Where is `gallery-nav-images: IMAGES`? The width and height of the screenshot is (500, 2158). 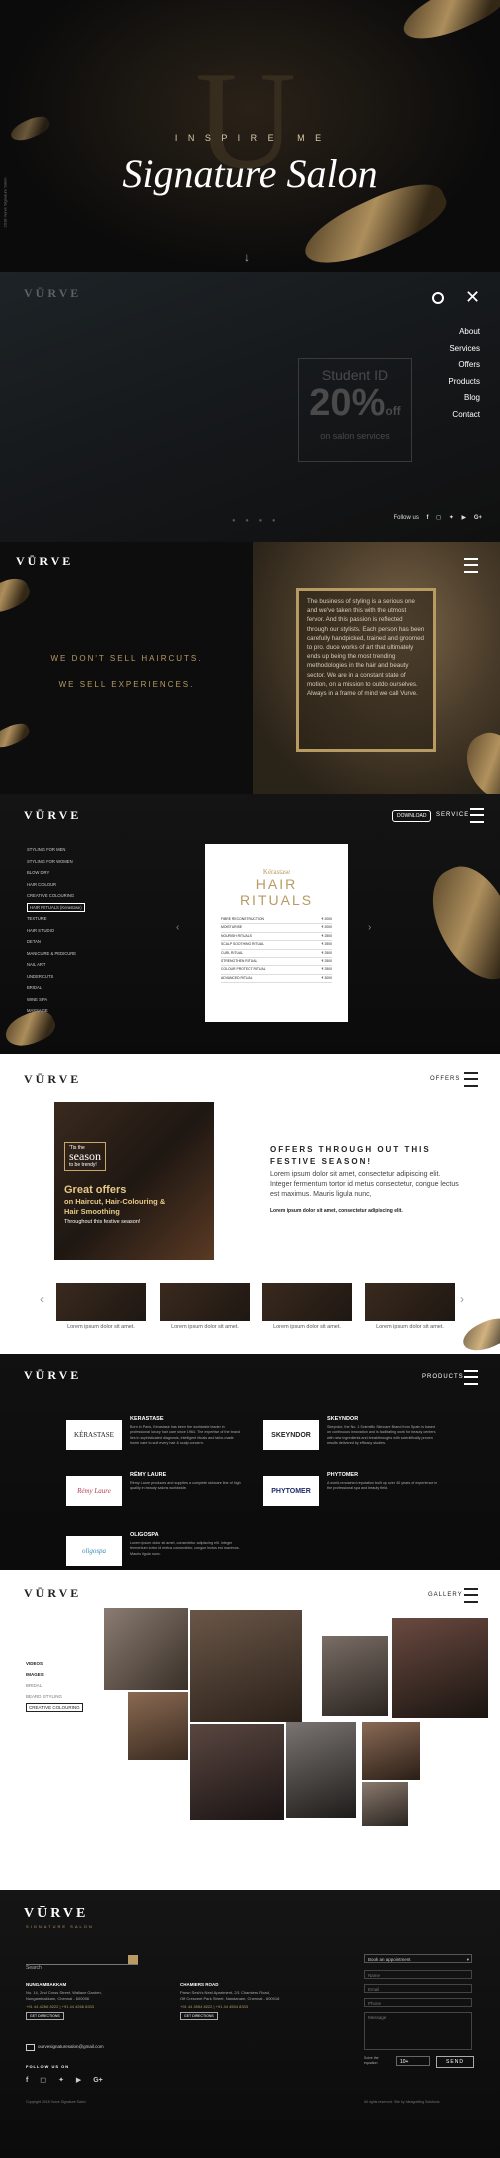
gallery-nav-images: IMAGES is located at coordinates (54, 1674).